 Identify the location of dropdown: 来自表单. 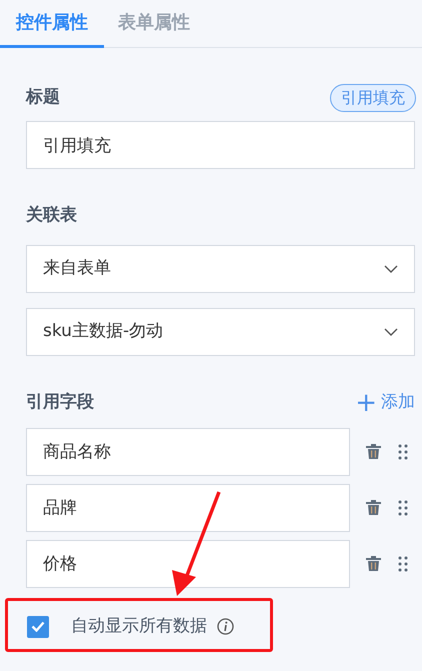
(220, 268).